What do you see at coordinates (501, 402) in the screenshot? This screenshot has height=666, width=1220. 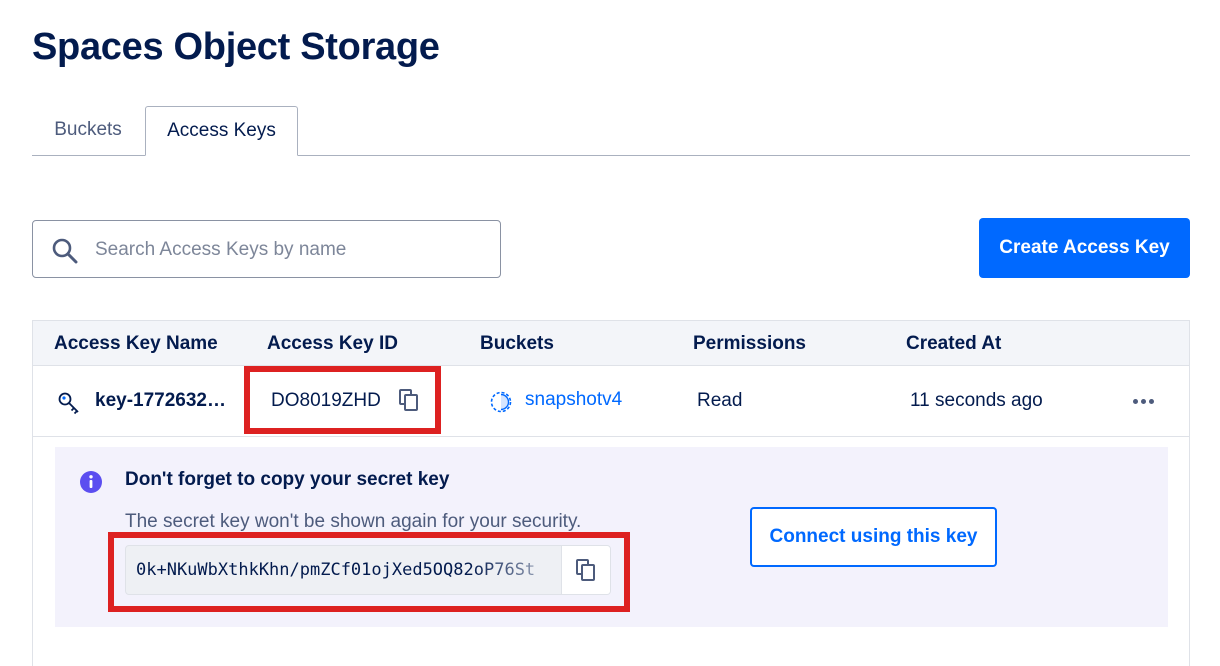 I see `bucket-icon` at bounding box center [501, 402].